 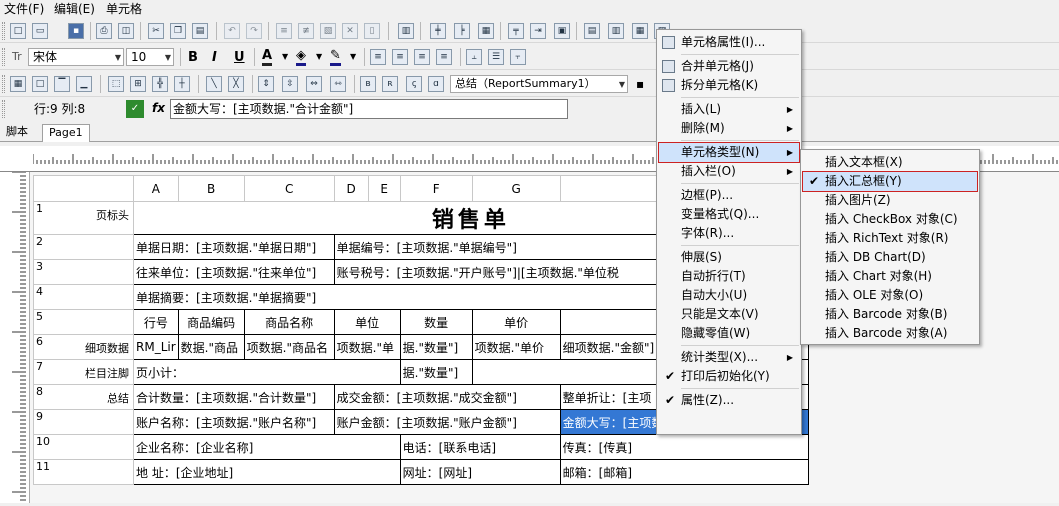 I want to click on col-equal-icon: ⇿, so click(x=338, y=84).